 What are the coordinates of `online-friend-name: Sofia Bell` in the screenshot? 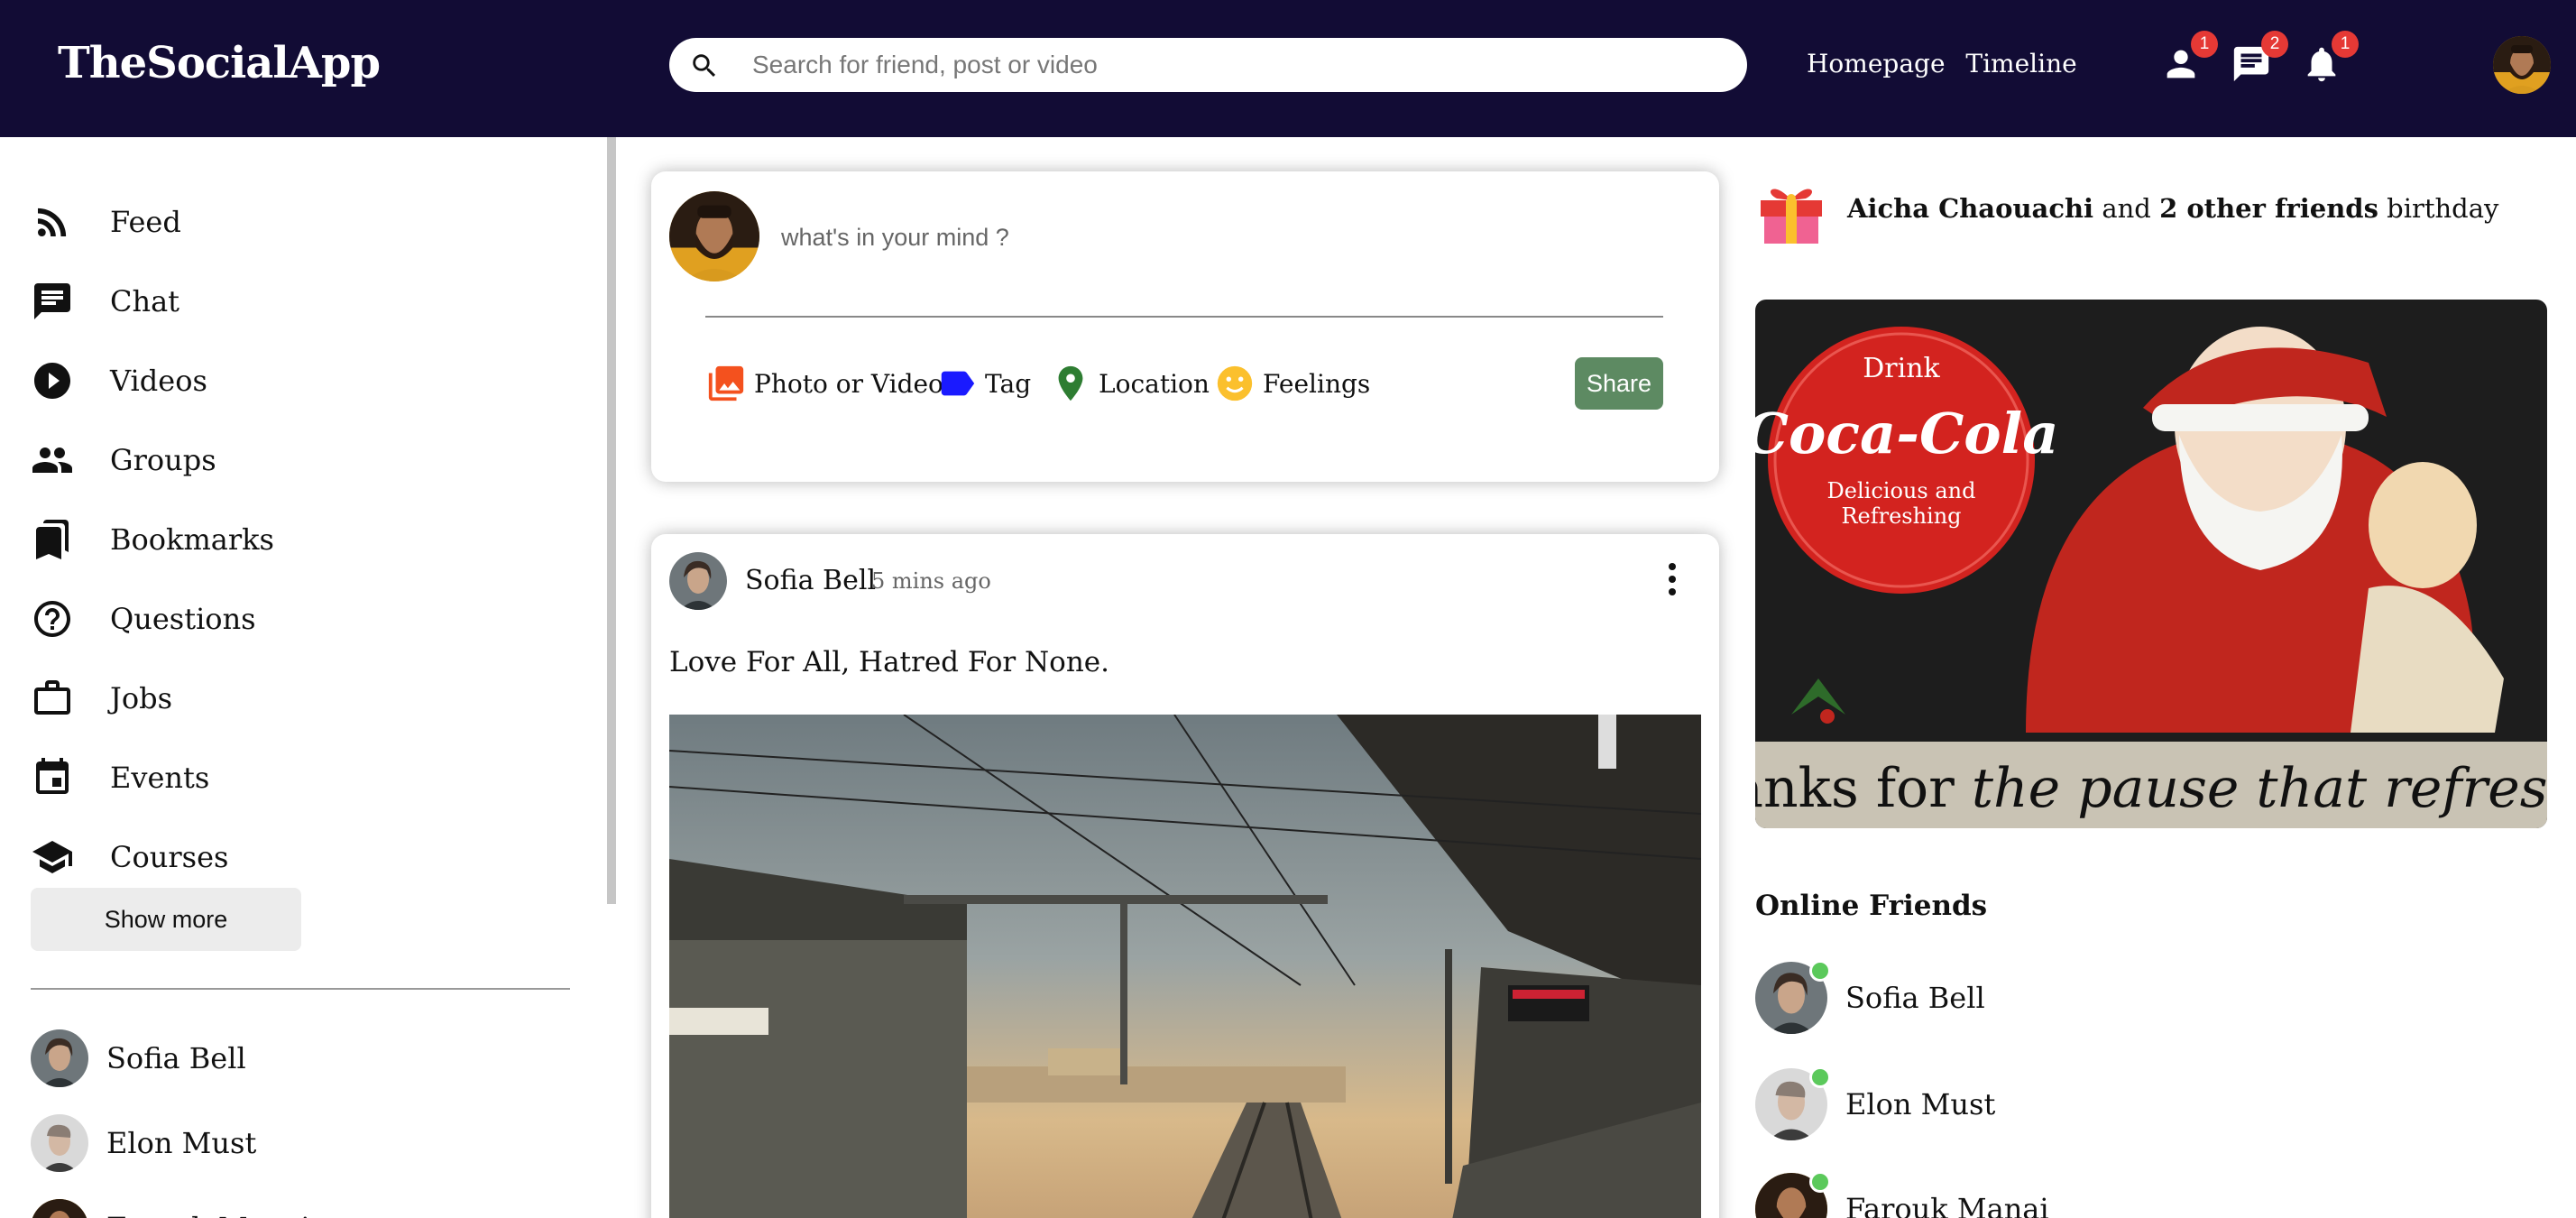 It's located at (1915, 998).